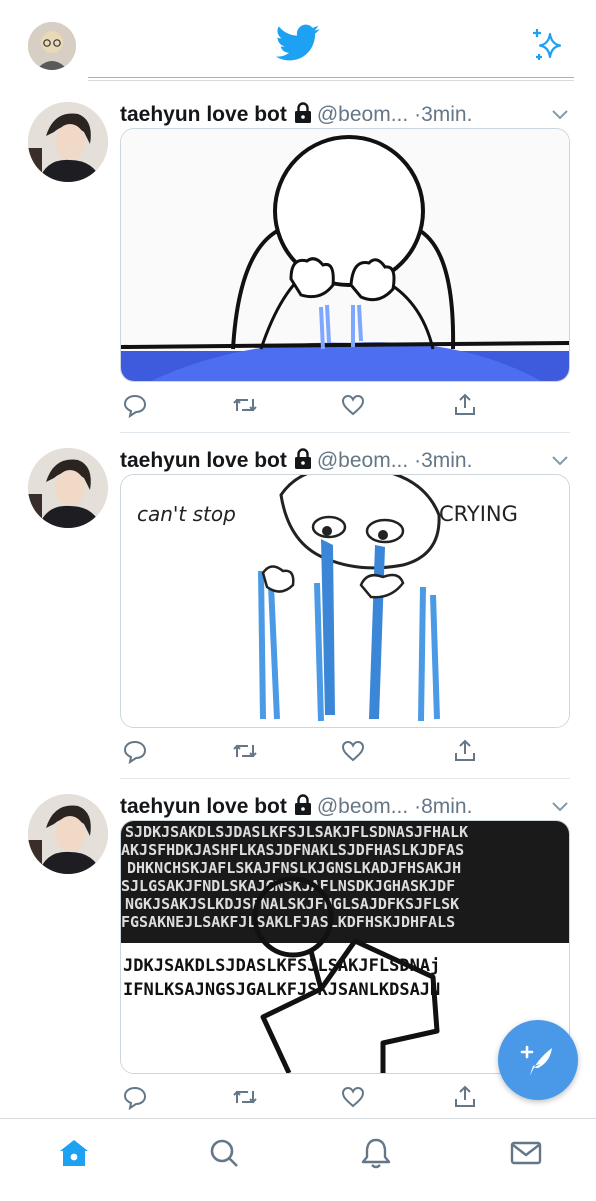  What do you see at coordinates (52, 46) in the screenshot?
I see `profile-avatar` at bounding box center [52, 46].